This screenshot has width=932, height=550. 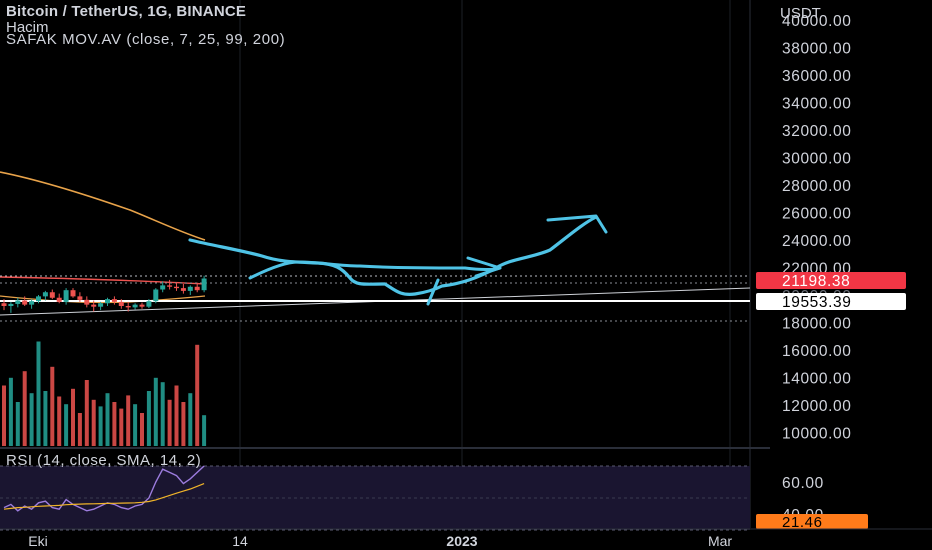 What do you see at coordinates (816, 434) in the screenshot?
I see `price-tick-label: 10000.00` at bounding box center [816, 434].